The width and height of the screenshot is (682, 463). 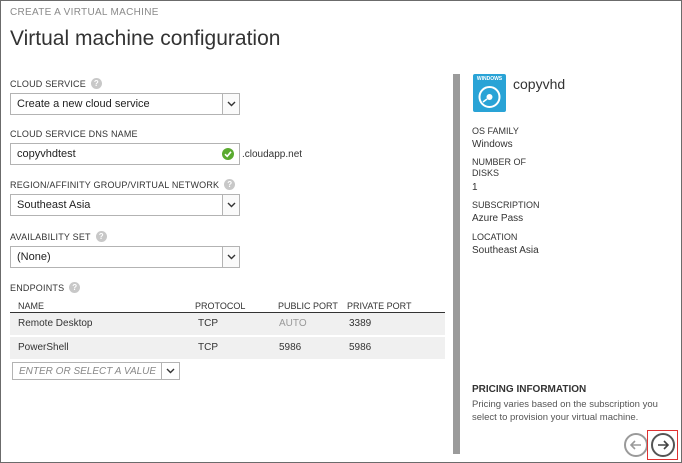 What do you see at coordinates (360, 347) in the screenshot?
I see `endpoint-private-port: 5986` at bounding box center [360, 347].